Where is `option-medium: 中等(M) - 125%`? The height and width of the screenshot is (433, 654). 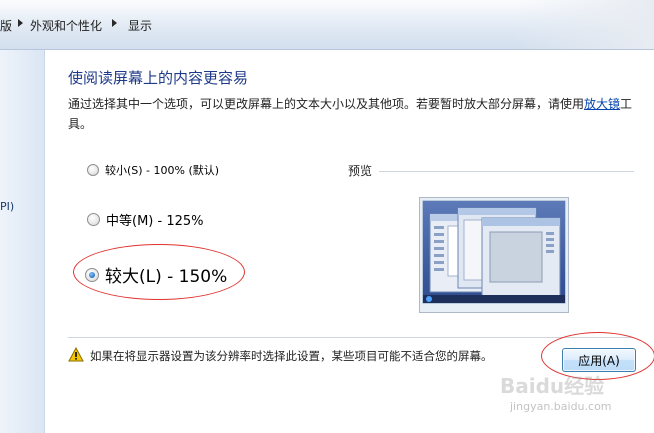
option-medium: 中等(M) - 125% is located at coordinates (145, 219).